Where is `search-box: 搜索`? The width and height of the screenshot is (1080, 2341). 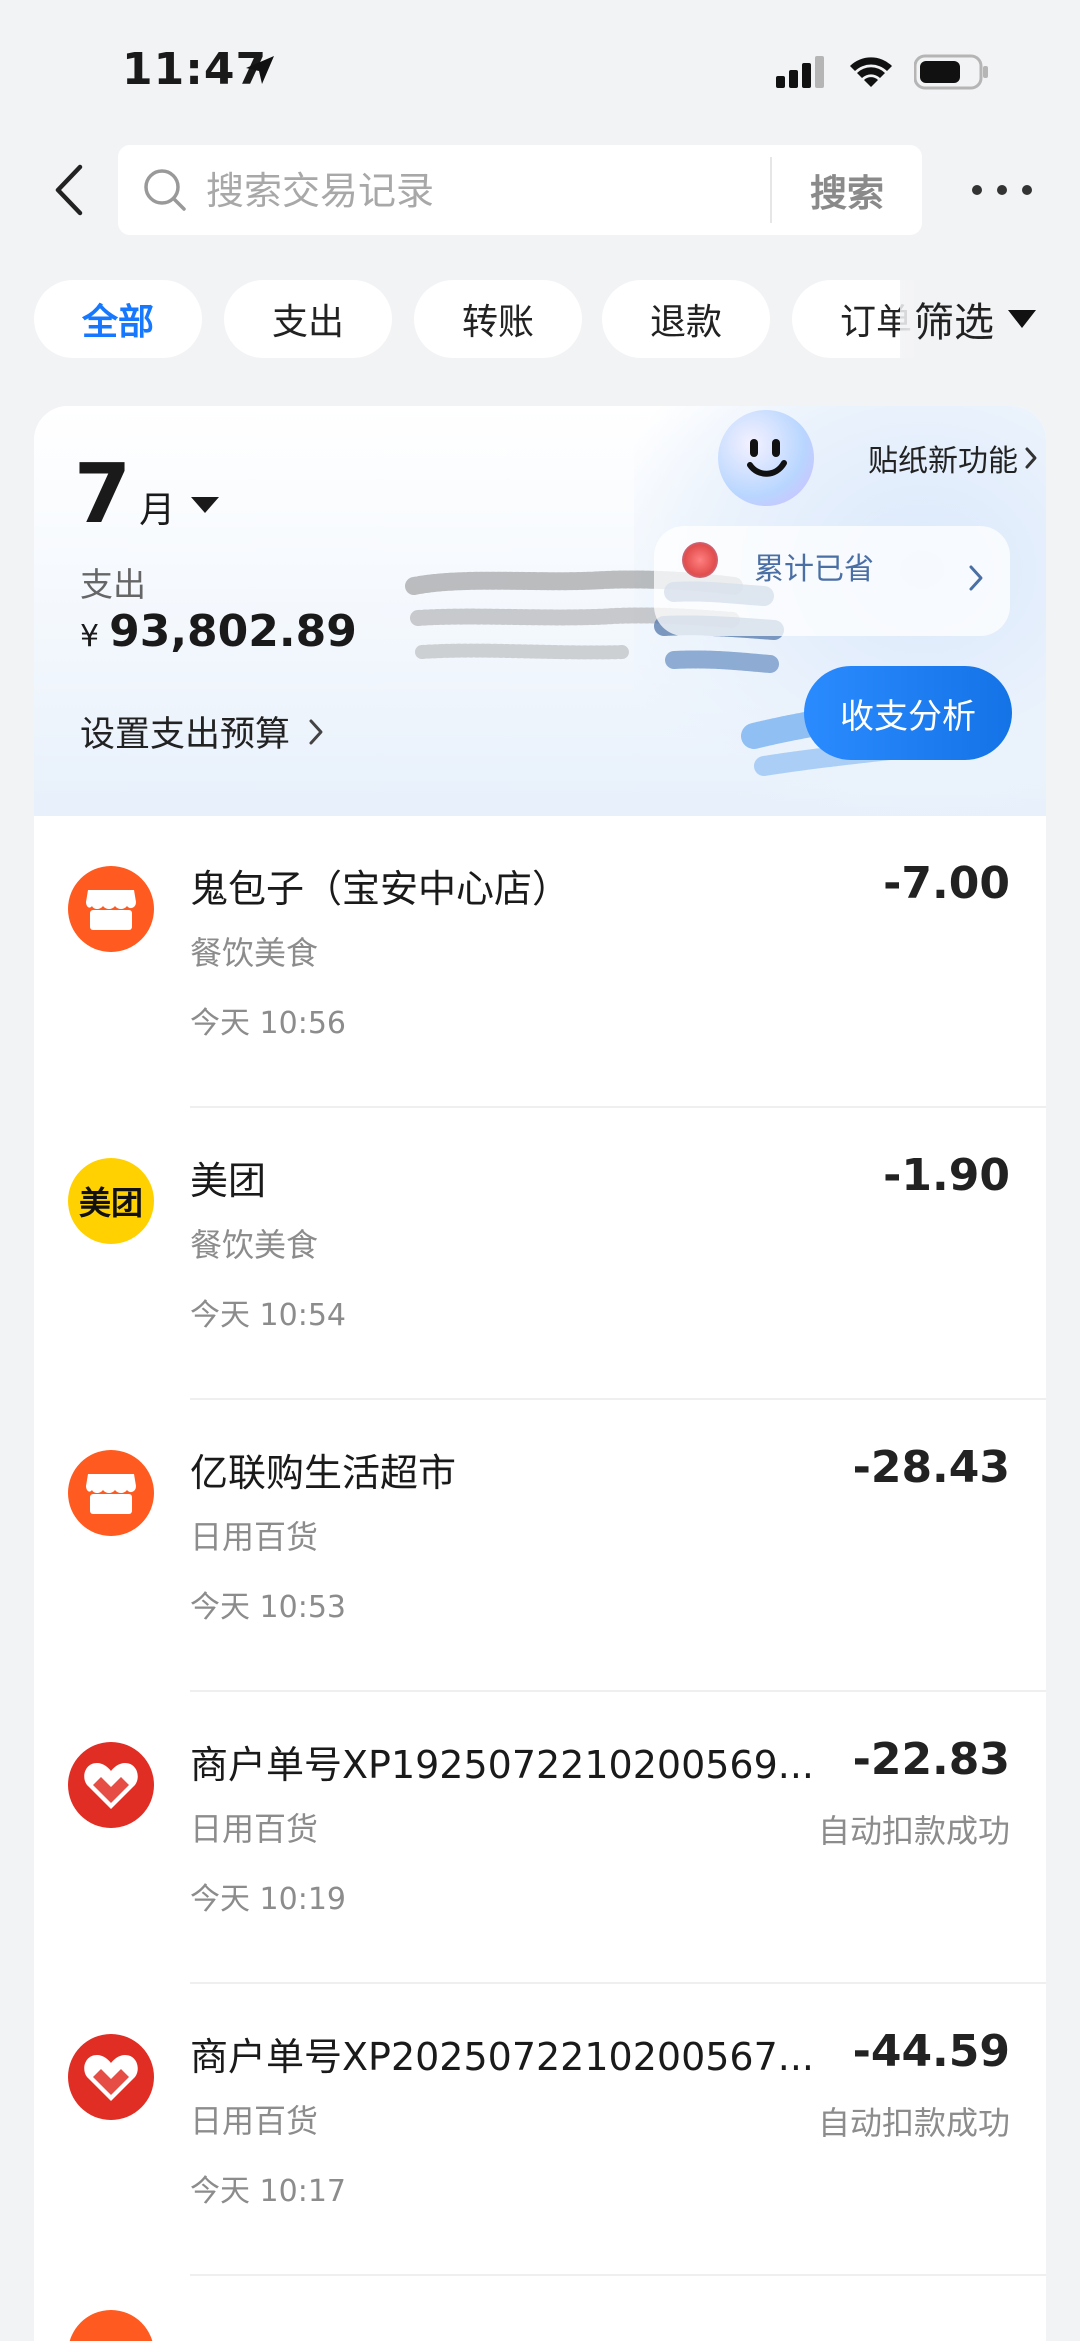
search-box: 搜索 is located at coordinates (520, 190).